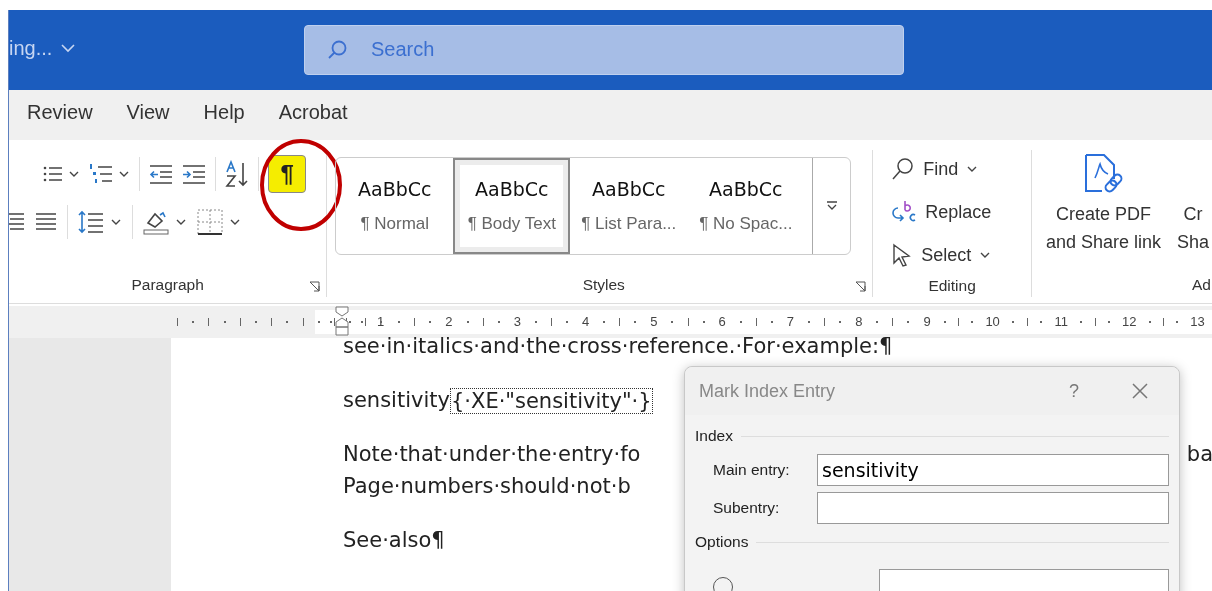 The image size is (1212, 591). I want to click on help-button: ?, so click(1074, 391).